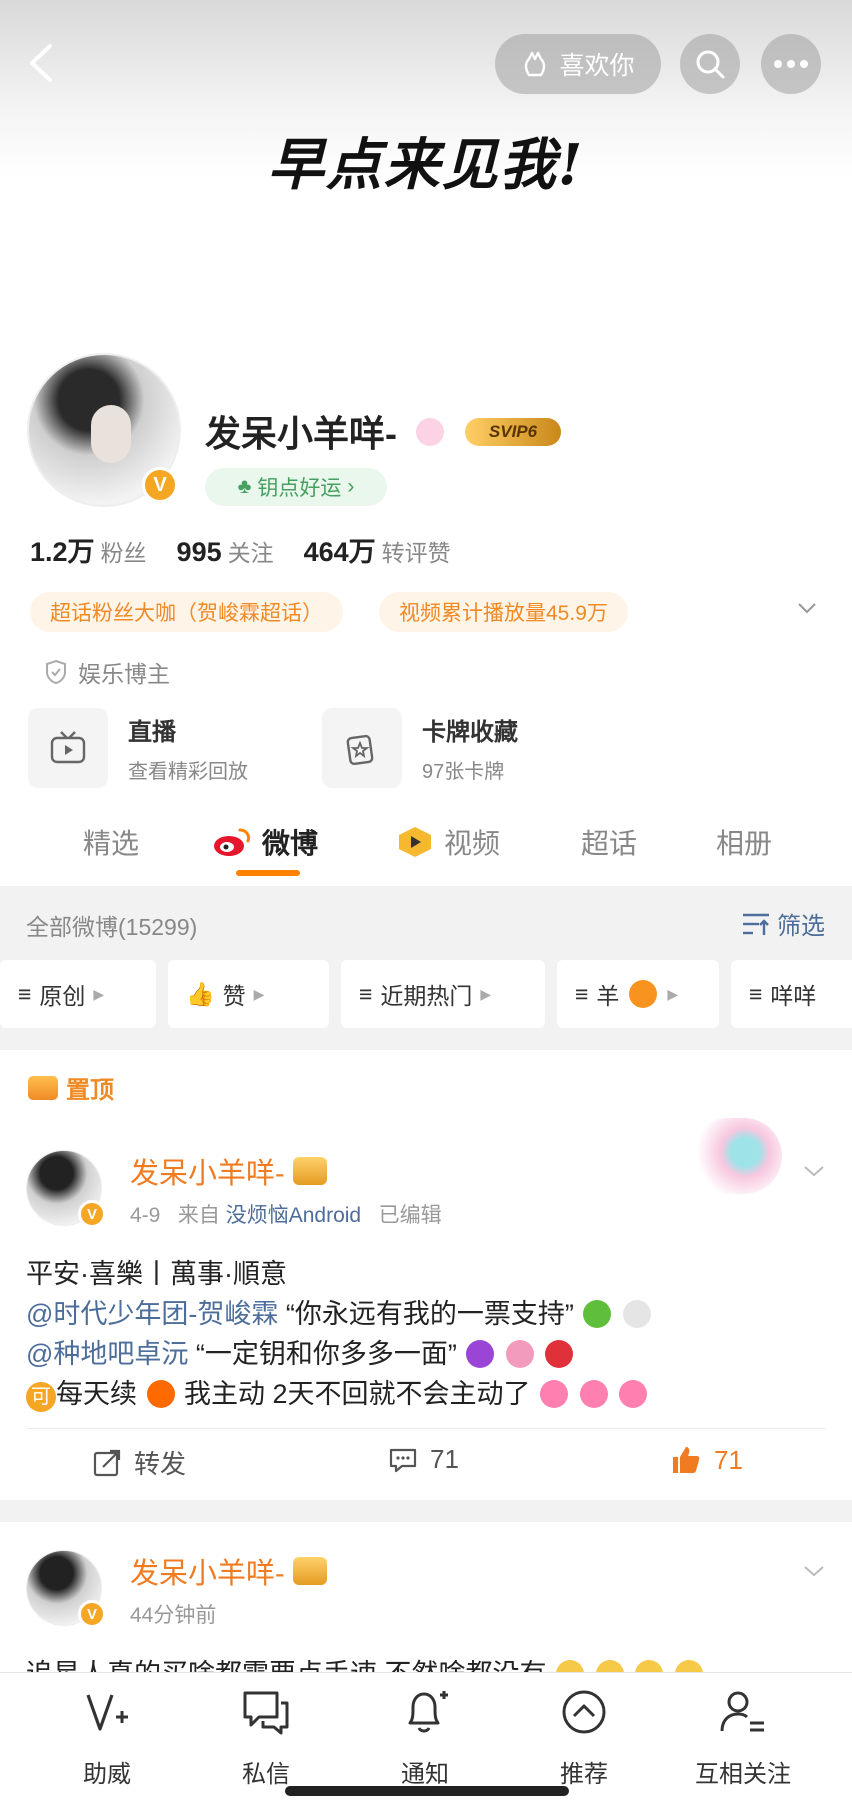  I want to click on more-button, so click(791, 64).